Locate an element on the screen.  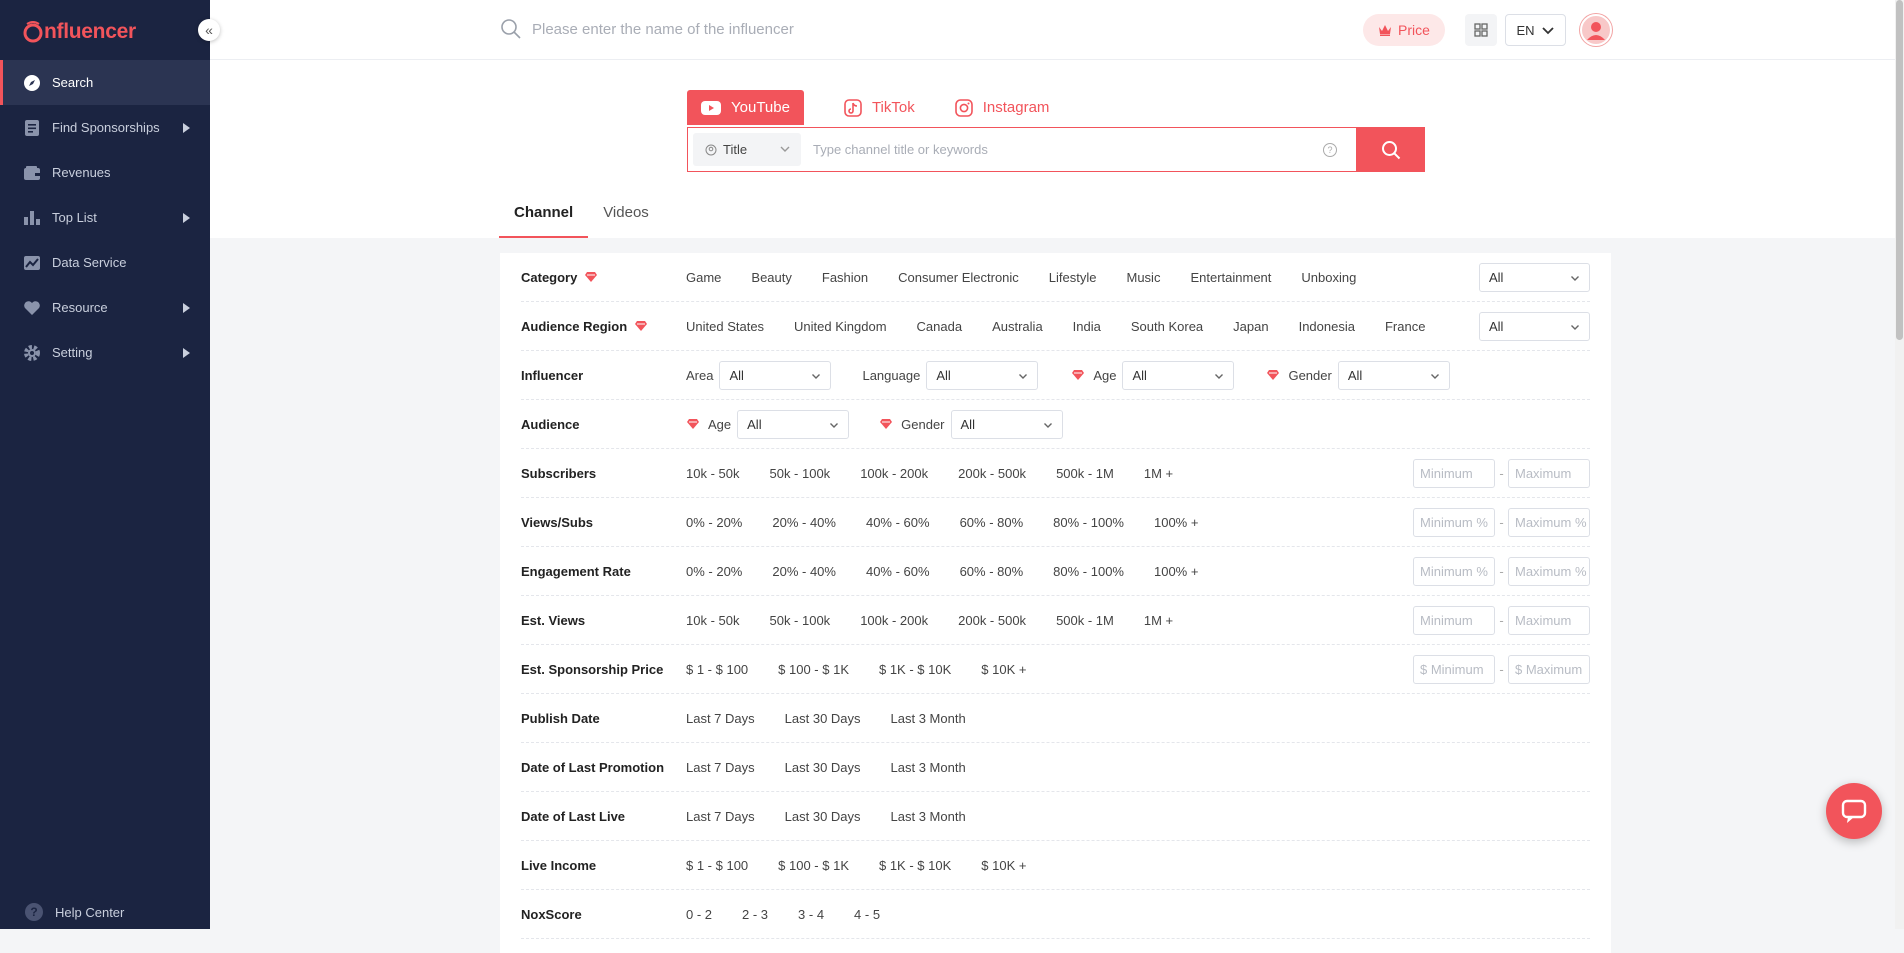
sidebar-item-top-list: Top List is located at coordinates (105, 217).